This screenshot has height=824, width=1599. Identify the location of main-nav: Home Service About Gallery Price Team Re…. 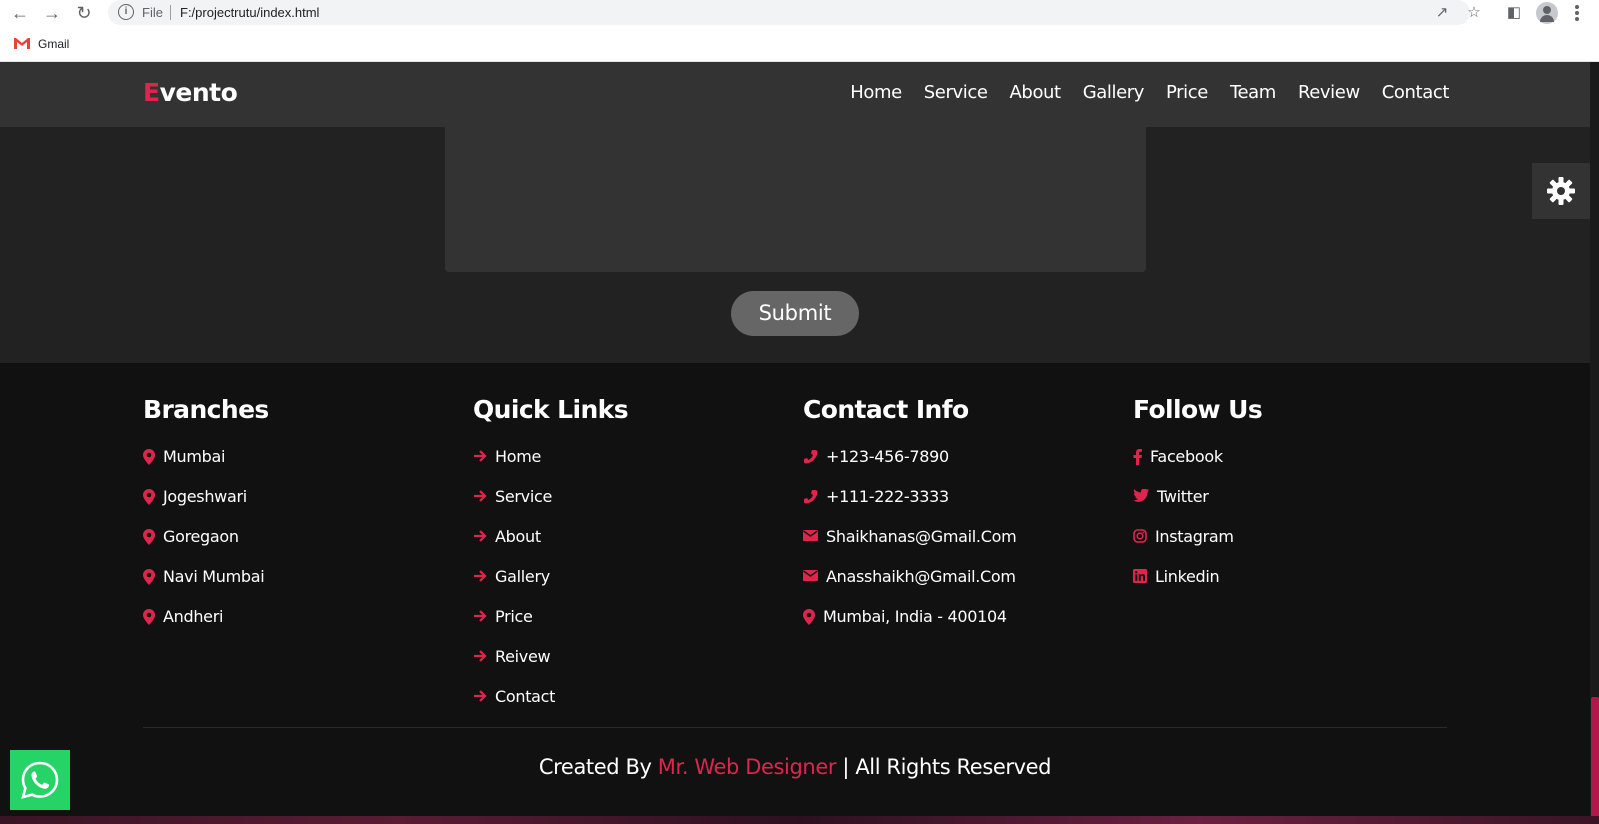
(1138, 92).